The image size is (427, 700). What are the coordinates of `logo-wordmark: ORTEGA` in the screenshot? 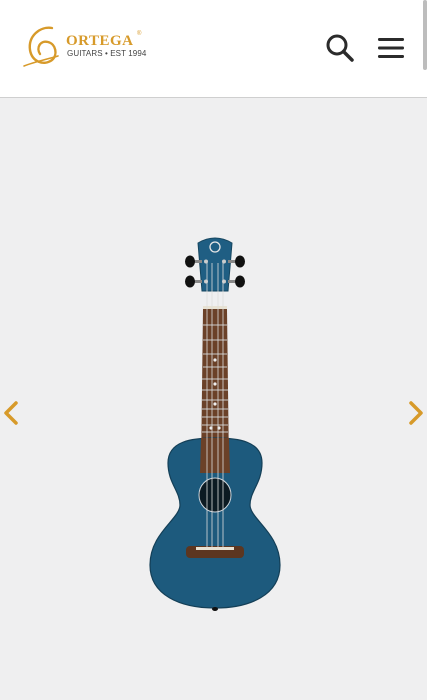 It's located at (100, 41).